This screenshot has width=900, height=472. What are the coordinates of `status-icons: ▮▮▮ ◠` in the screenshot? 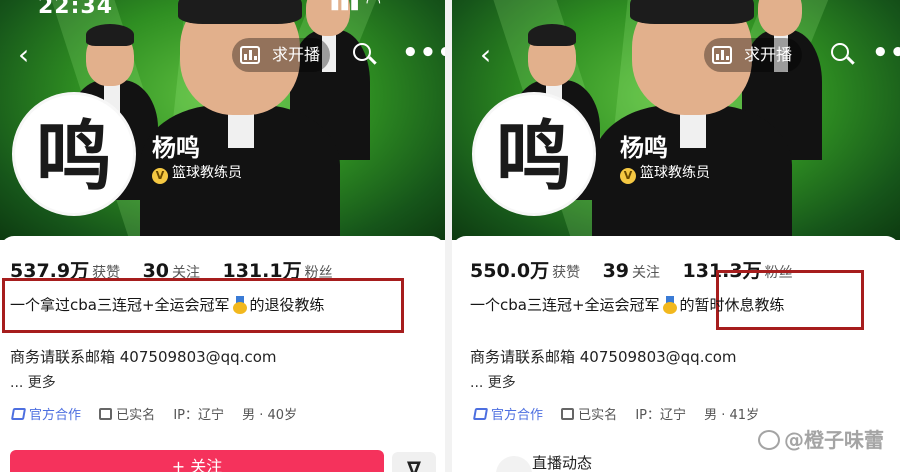 It's located at (356, 6).